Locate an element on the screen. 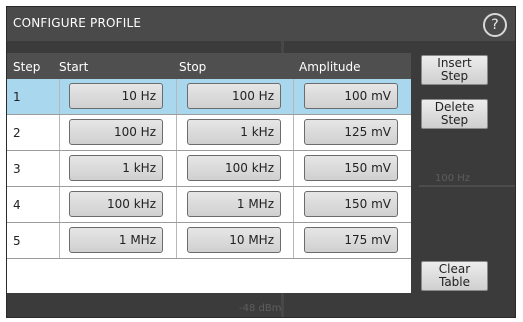 The image size is (523, 322). background-freq-label: 100 Hz is located at coordinates (453, 178).